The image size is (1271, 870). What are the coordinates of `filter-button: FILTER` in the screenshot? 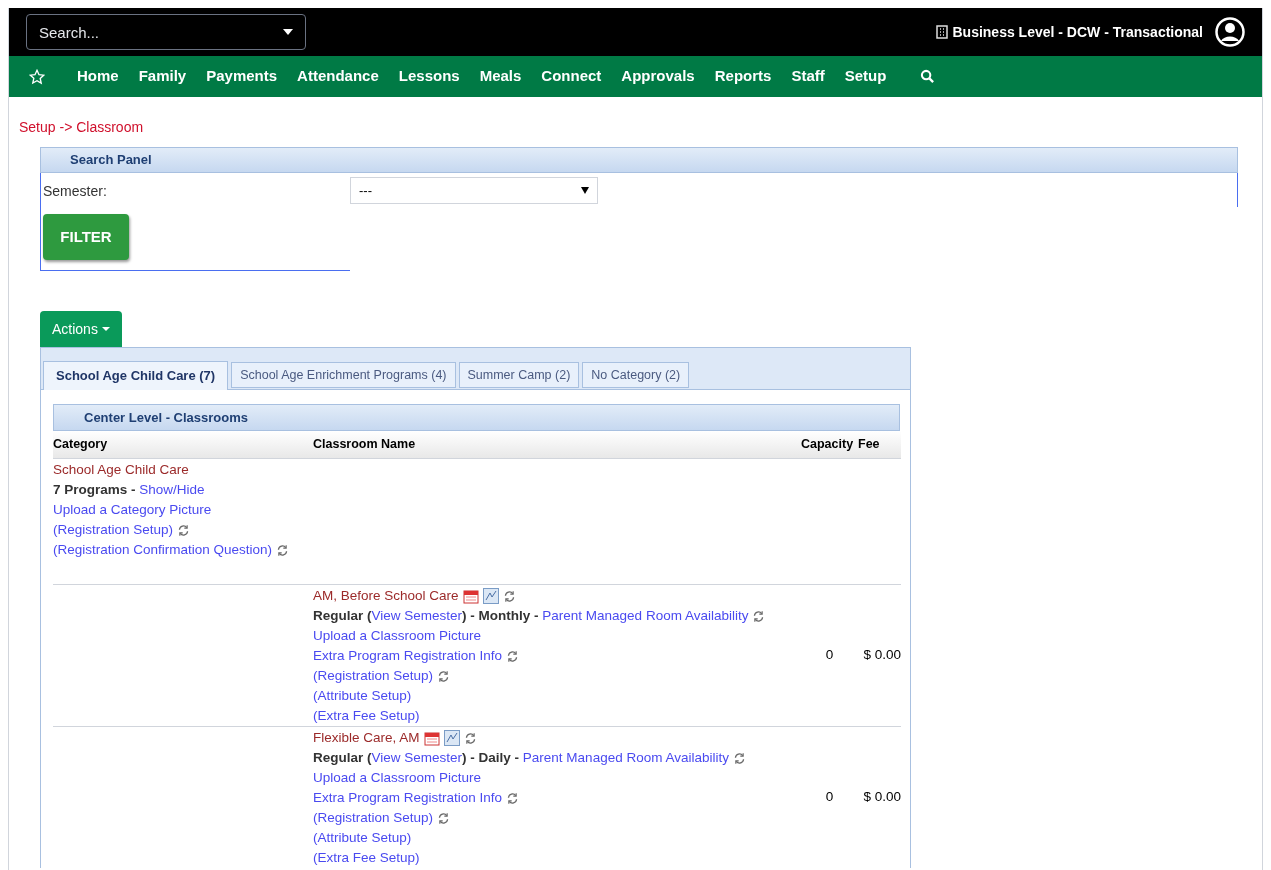 It's located at (86, 237).